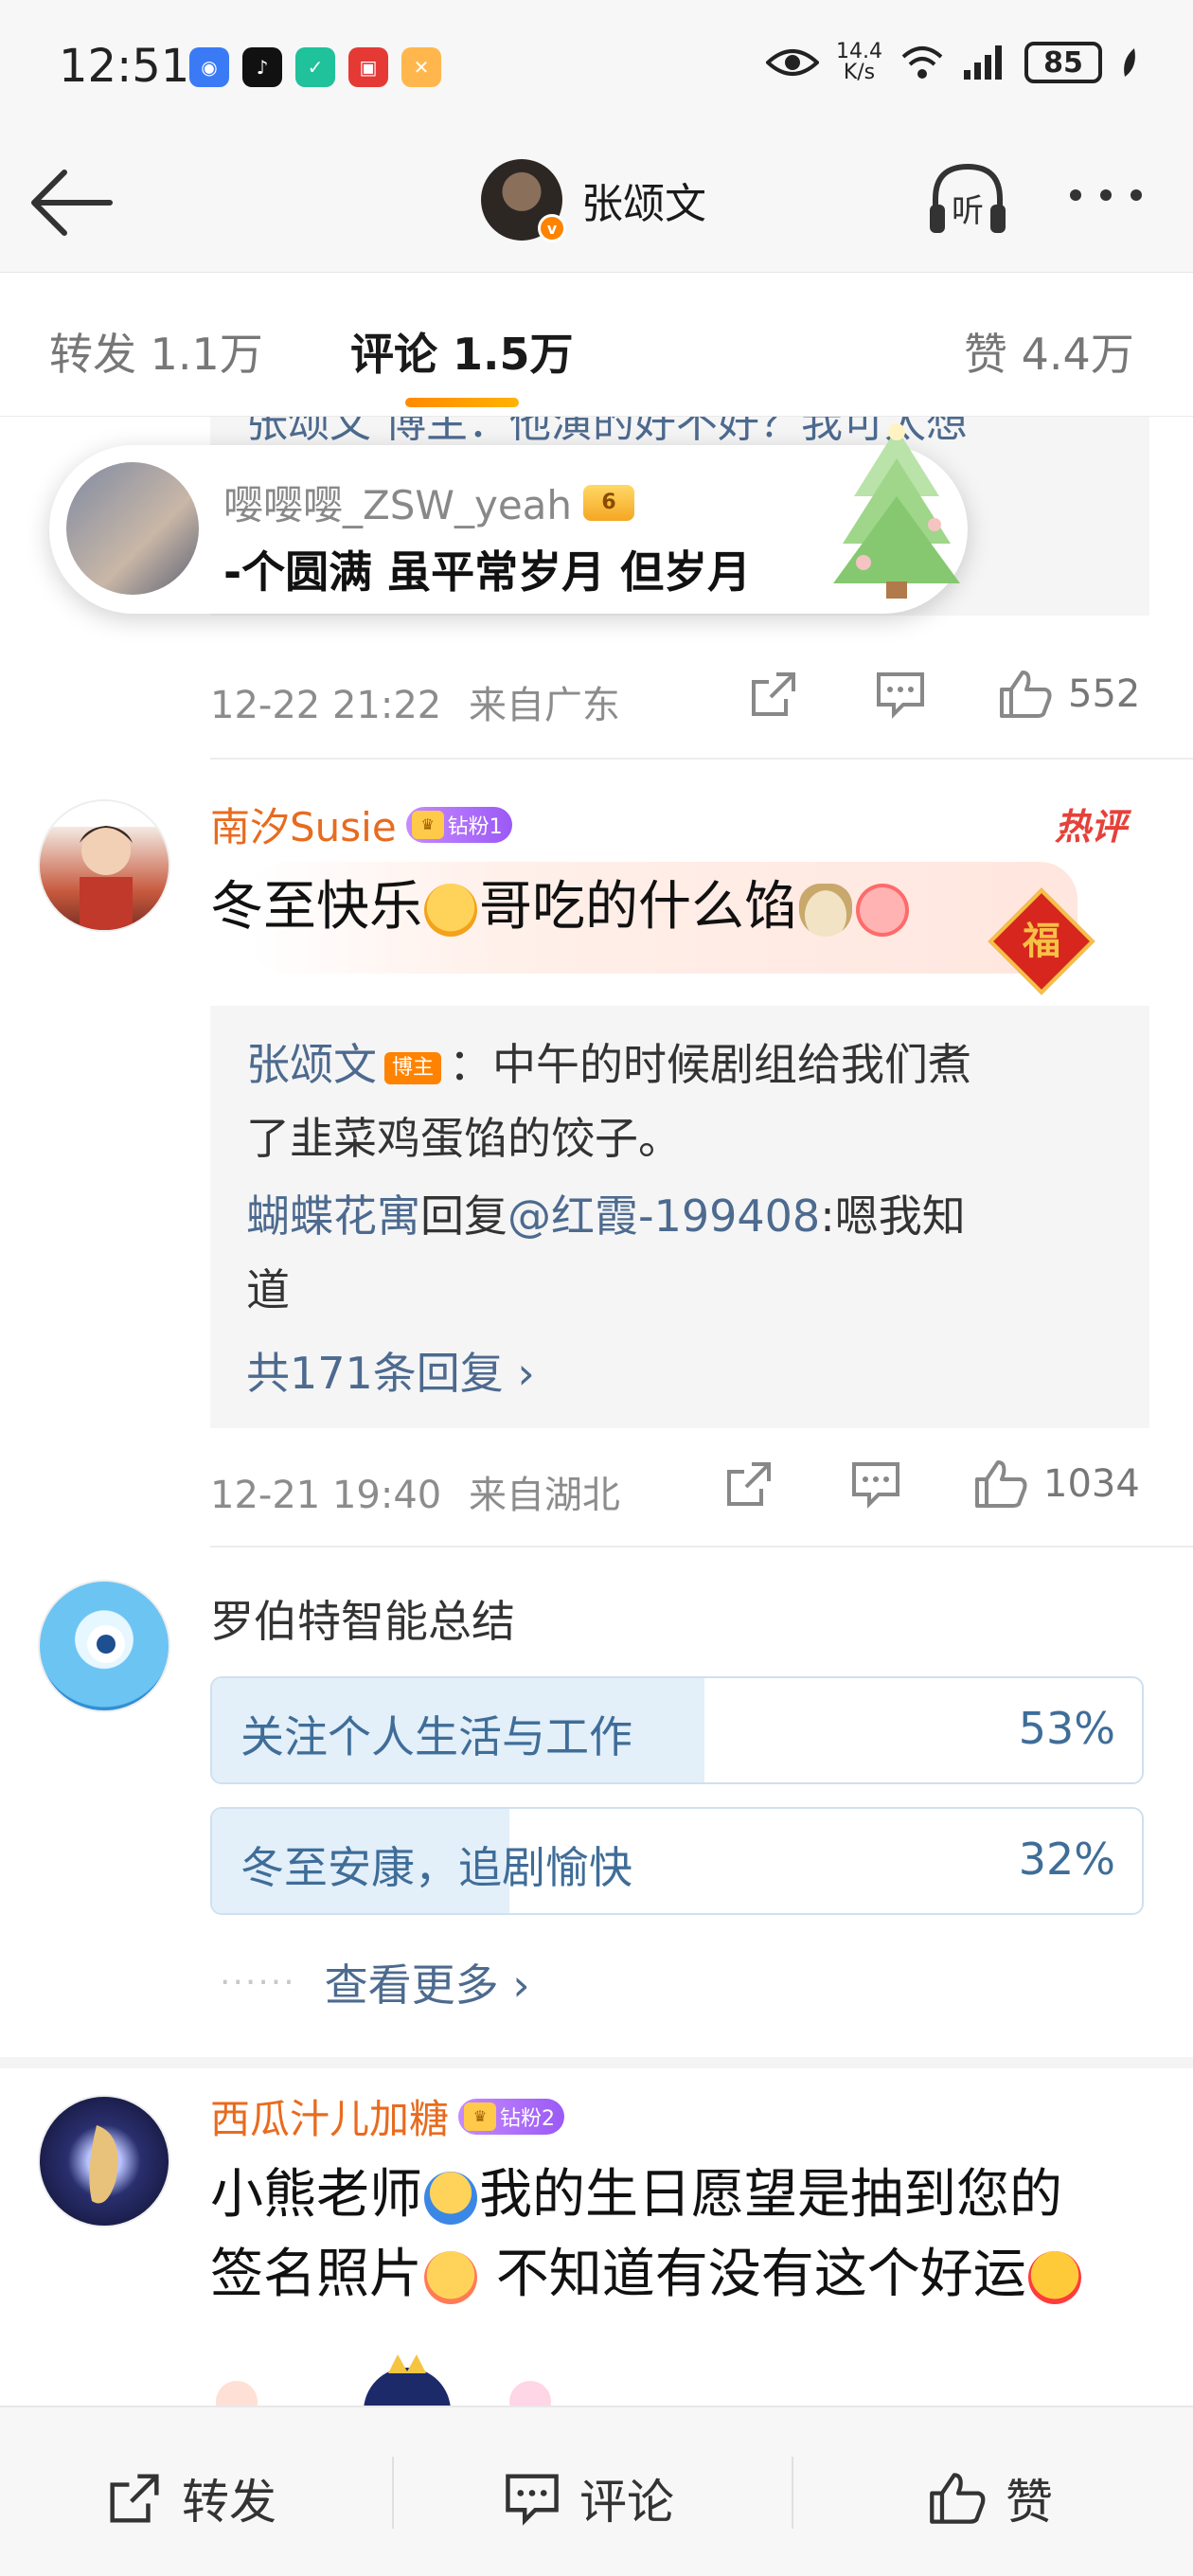 The width and height of the screenshot is (1193, 2576). Describe the element at coordinates (608, 1064) in the screenshot. I see `author-reply: 张颂文 博主 ：中午的时候剧组给我们煮` at that location.